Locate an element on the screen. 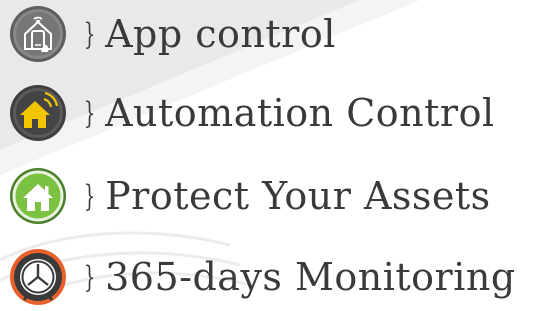 This screenshot has height=311, width=539. home-icon is located at coordinates (38, 196).